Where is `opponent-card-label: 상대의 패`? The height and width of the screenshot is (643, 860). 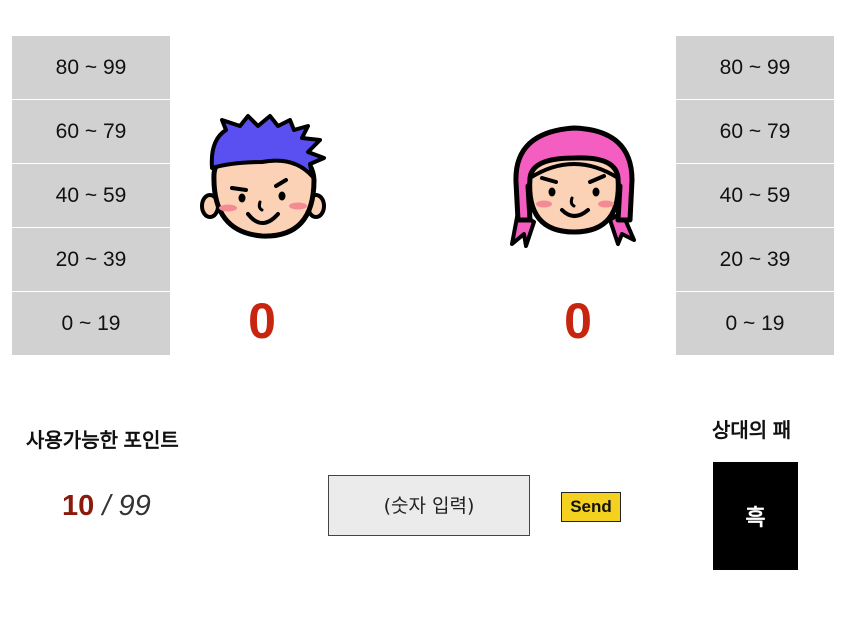
opponent-card-label: 상대의 패 is located at coordinates (752, 431).